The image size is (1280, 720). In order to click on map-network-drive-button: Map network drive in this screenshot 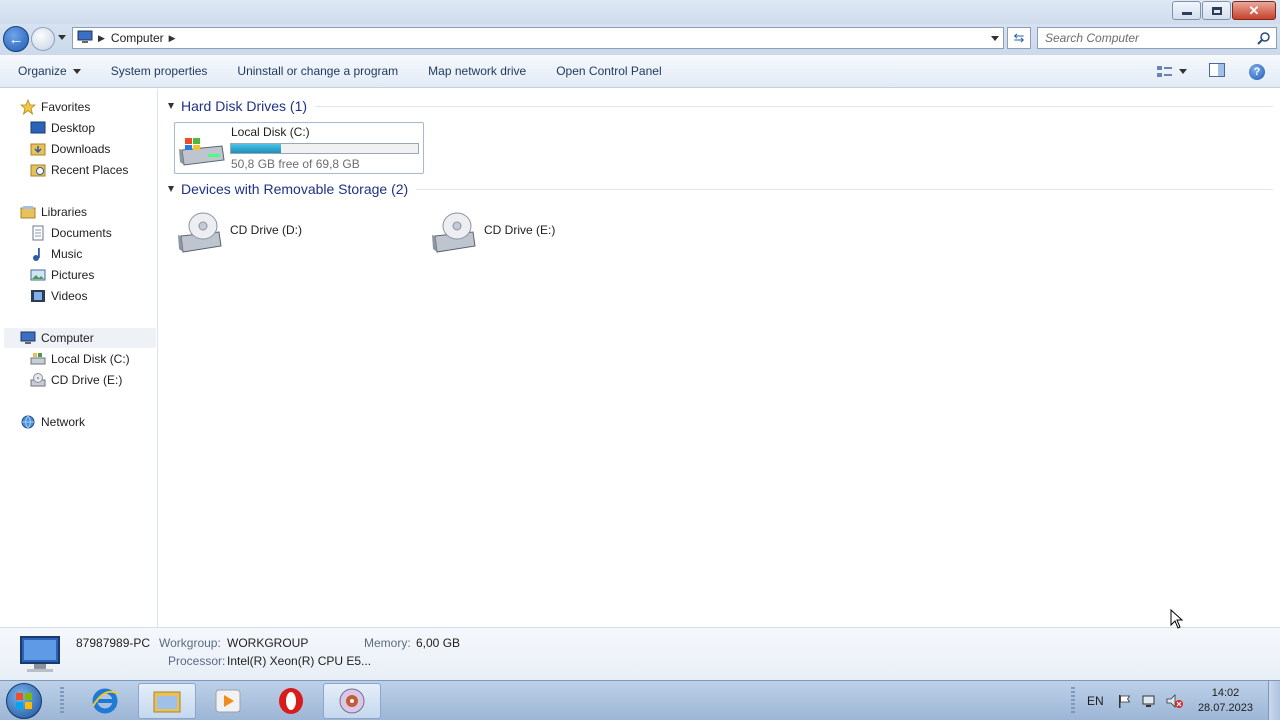, I will do `click(477, 71)`.